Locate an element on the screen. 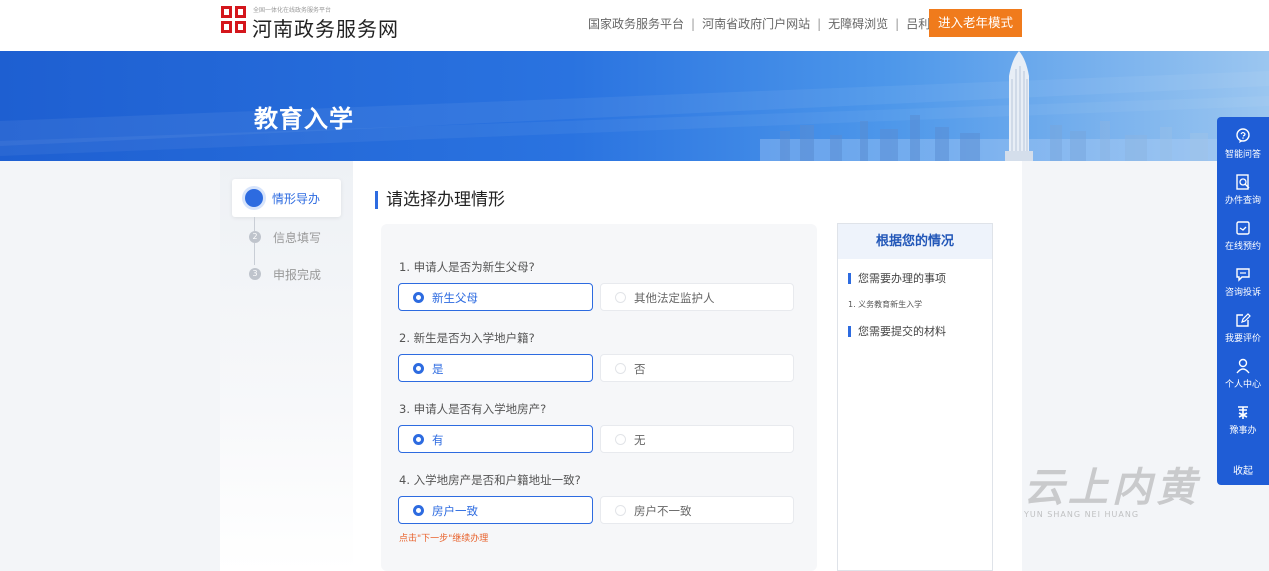 The width and height of the screenshot is (1269, 571). option-parent-selected: 新生父母 is located at coordinates (495, 297).